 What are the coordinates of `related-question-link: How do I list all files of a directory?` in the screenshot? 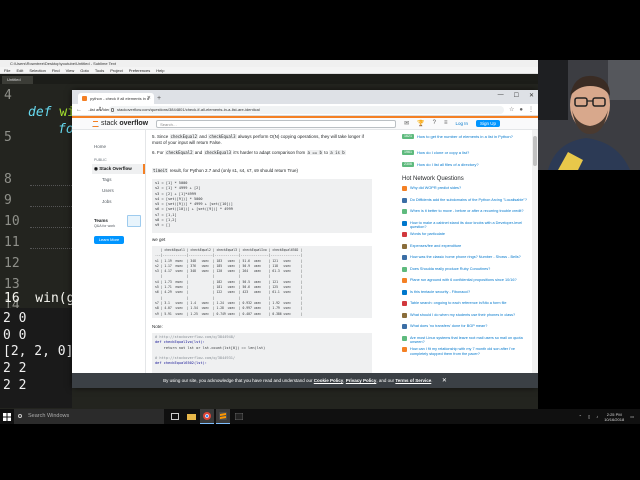 It's located at (448, 164).